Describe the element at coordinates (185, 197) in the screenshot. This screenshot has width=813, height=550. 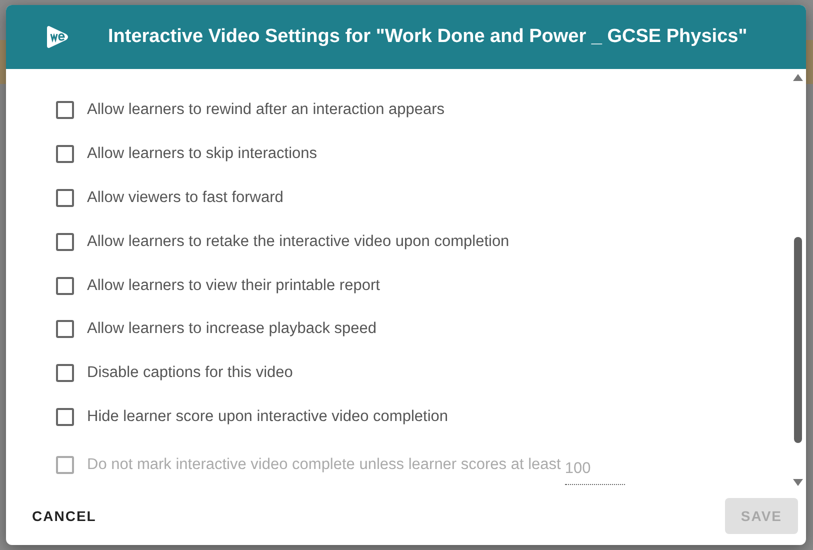
I see `option-label: Allow viewers to fast forward` at that location.